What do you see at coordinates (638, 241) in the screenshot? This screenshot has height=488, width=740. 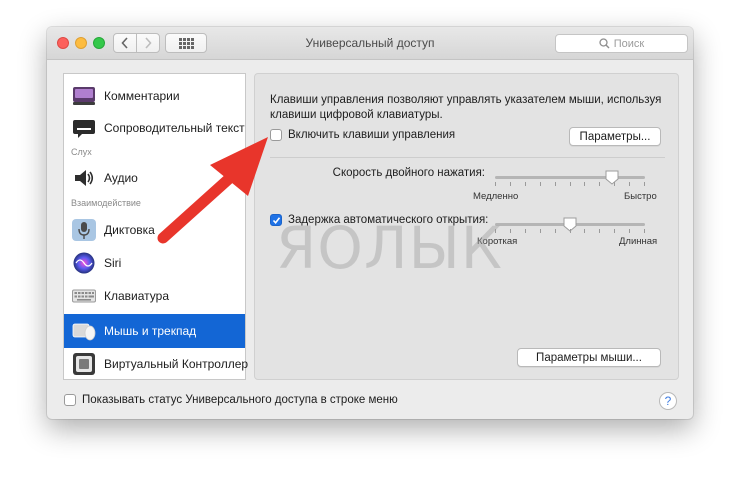 I see `long-label: Длинная` at bounding box center [638, 241].